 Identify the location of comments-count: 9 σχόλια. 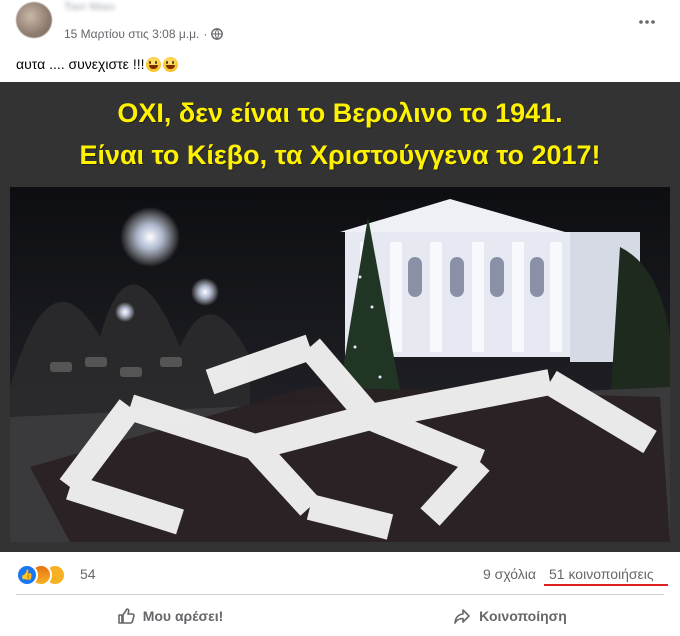
(509, 574).